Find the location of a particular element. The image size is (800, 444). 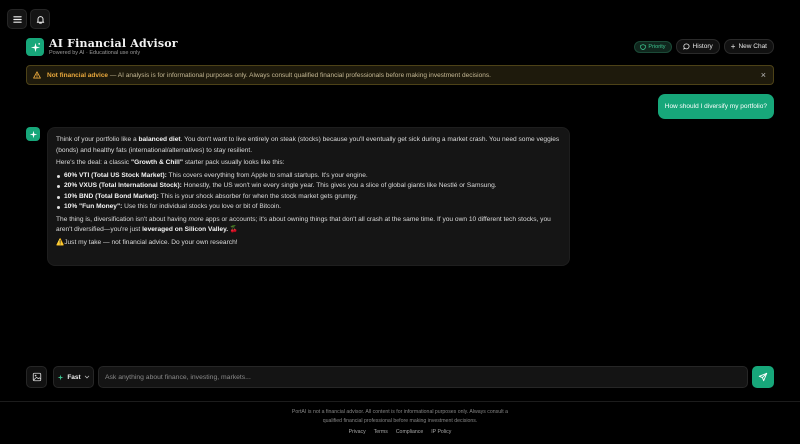

ai-avatar is located at coordinates (33, 134).